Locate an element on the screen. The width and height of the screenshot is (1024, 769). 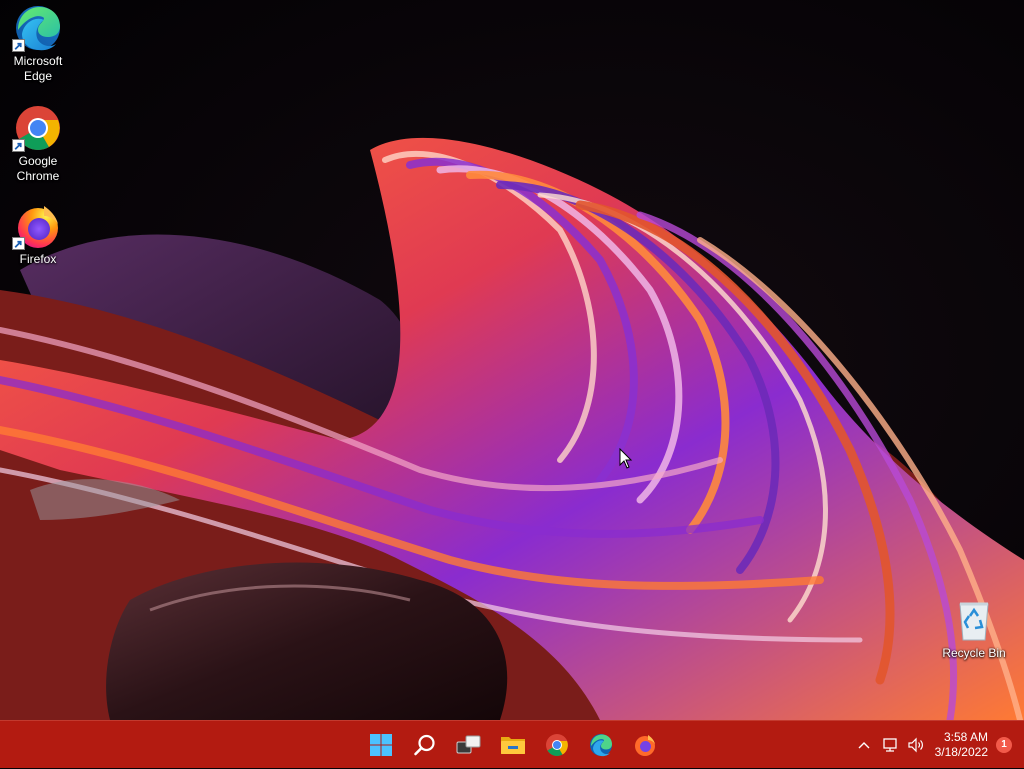
start-button is located at coordinates (381, 745).